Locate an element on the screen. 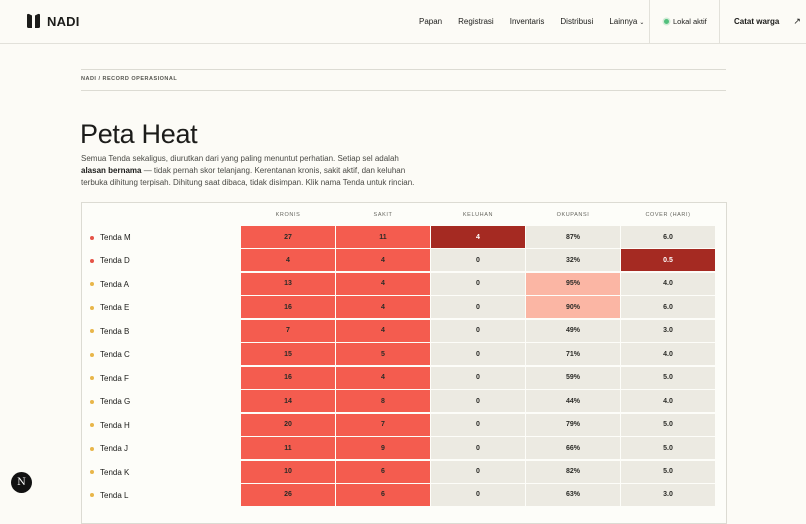 Image resolution: width=806 pixels, height=524 pixels. nav-item-lainnya: Lainnya ⌄ is located at coordinates (626, 21).